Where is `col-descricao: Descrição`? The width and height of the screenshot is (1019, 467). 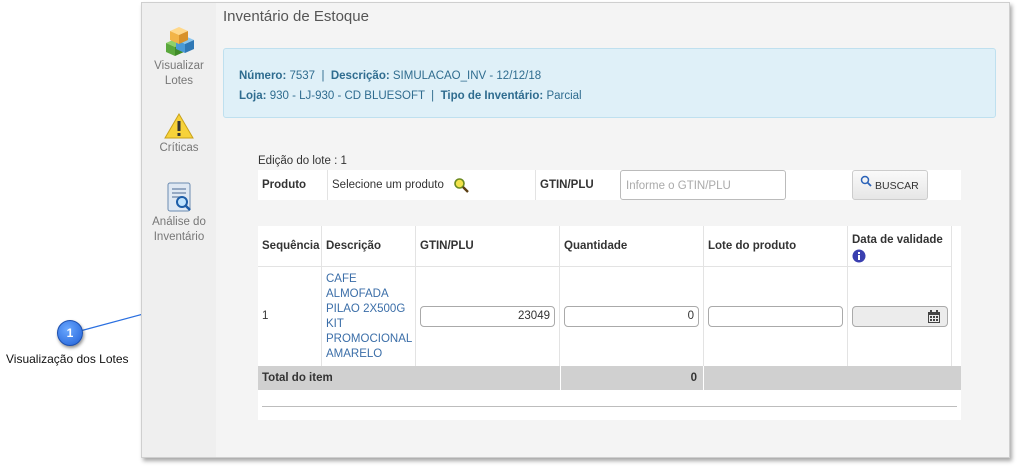 col-descricao: Descrição is located at coordinates (369, 246).